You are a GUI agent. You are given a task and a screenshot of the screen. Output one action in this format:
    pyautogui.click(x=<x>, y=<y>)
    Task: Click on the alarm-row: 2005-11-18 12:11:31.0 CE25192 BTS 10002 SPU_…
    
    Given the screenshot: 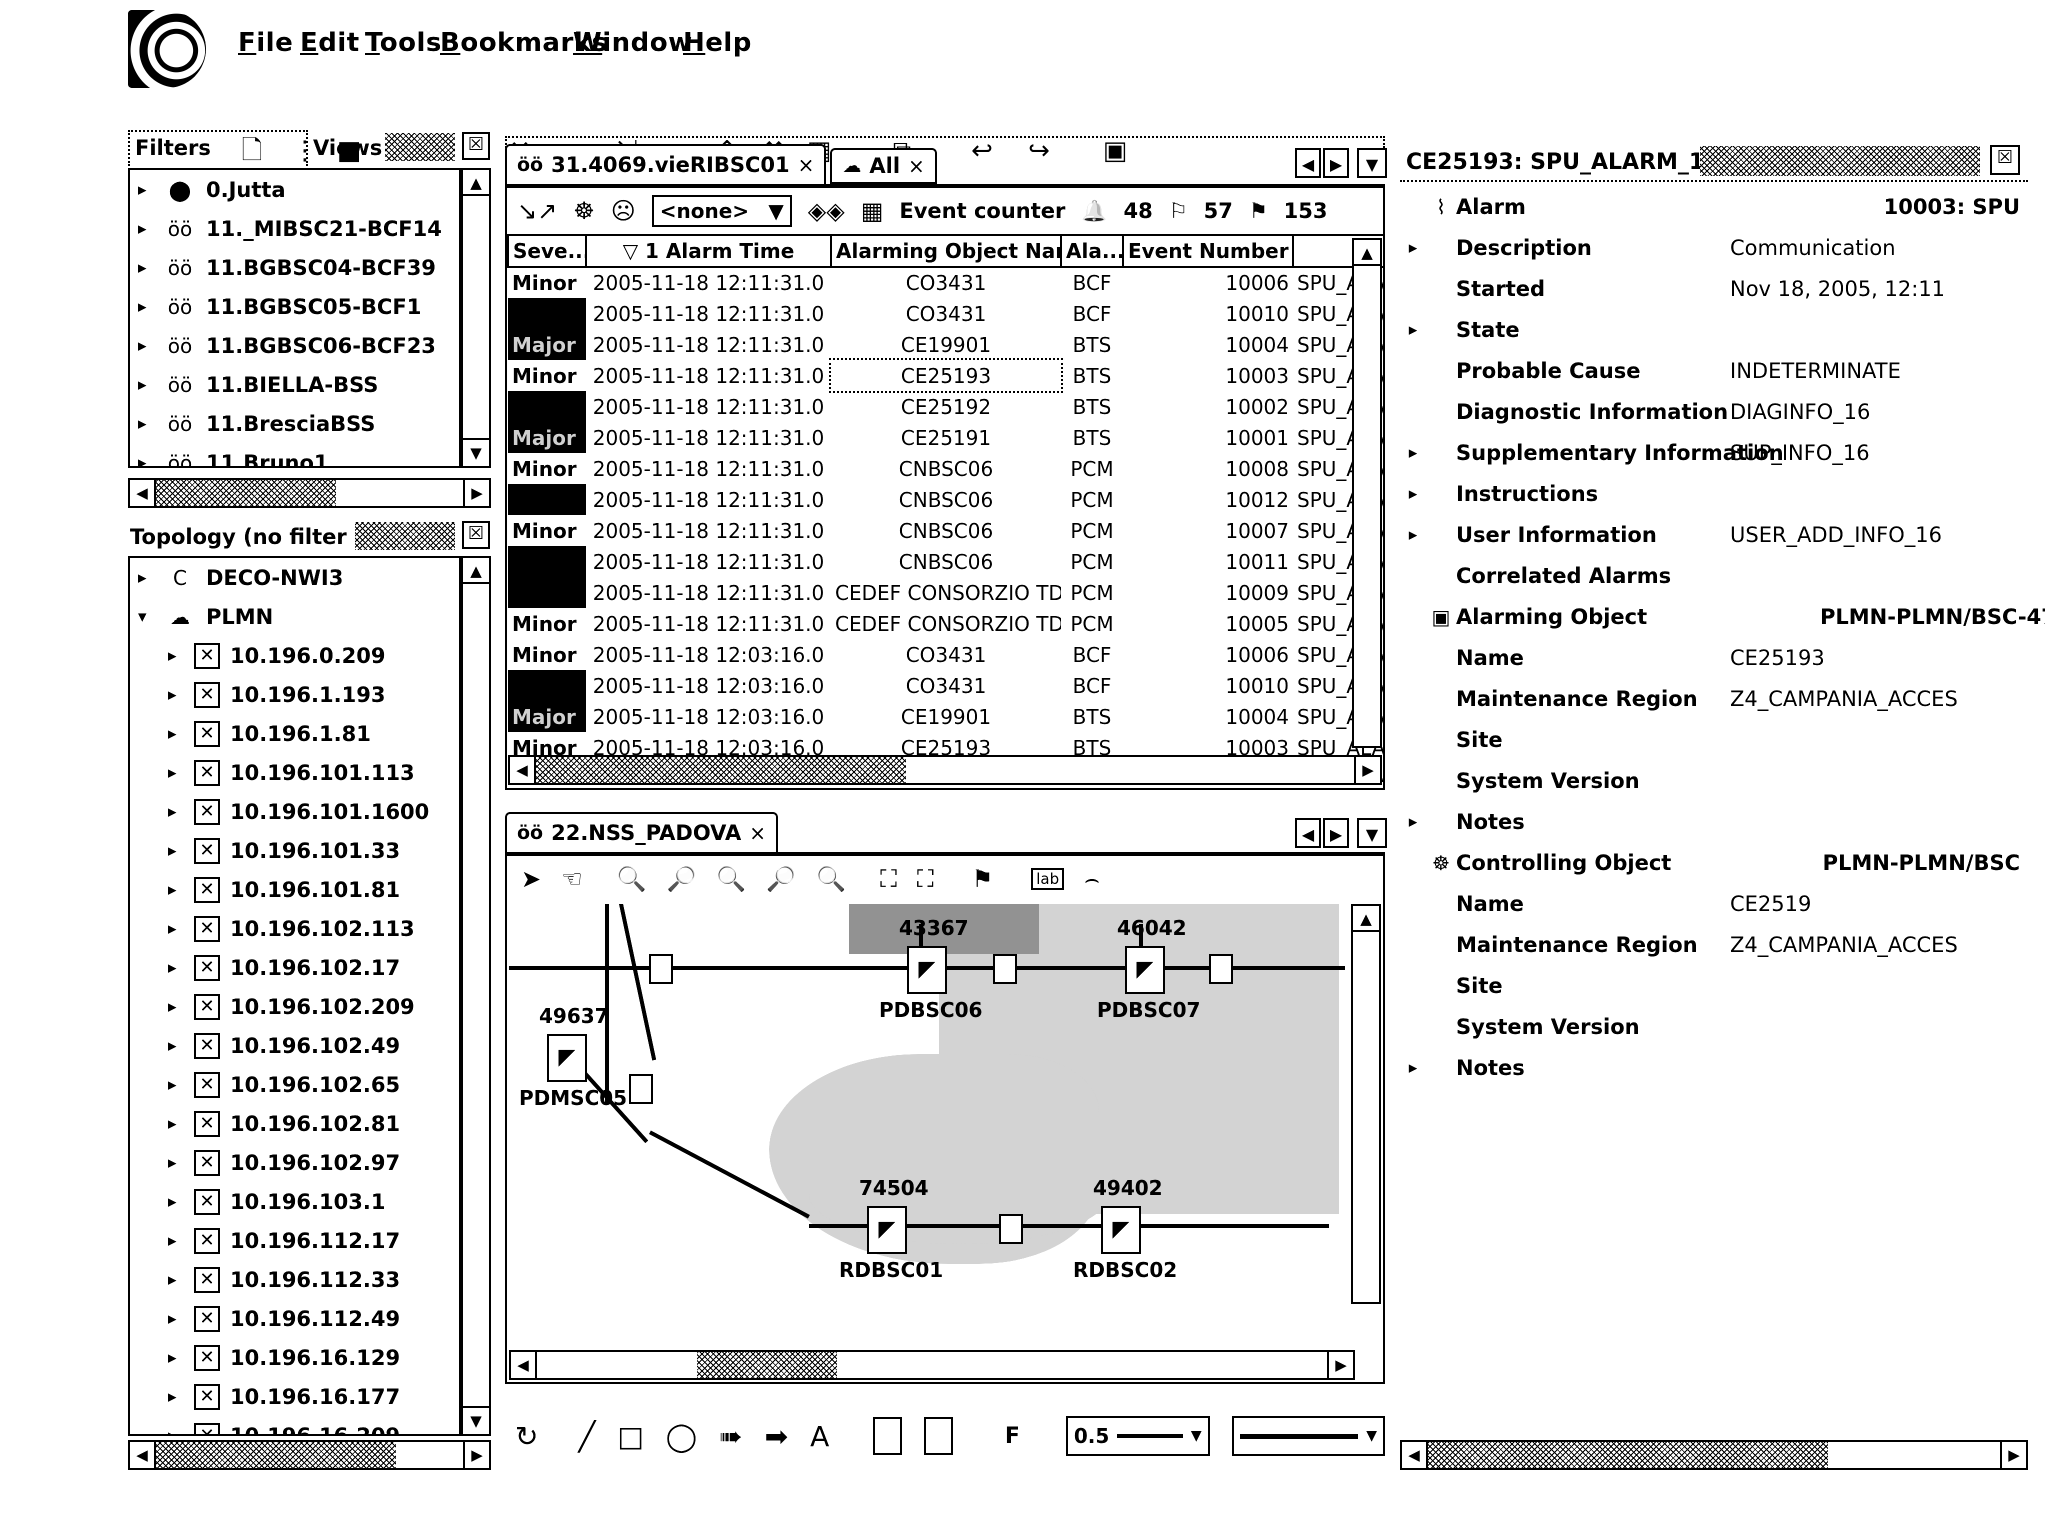 What is the action you would take?
    pyautogui.click(x=945, y=406)
    